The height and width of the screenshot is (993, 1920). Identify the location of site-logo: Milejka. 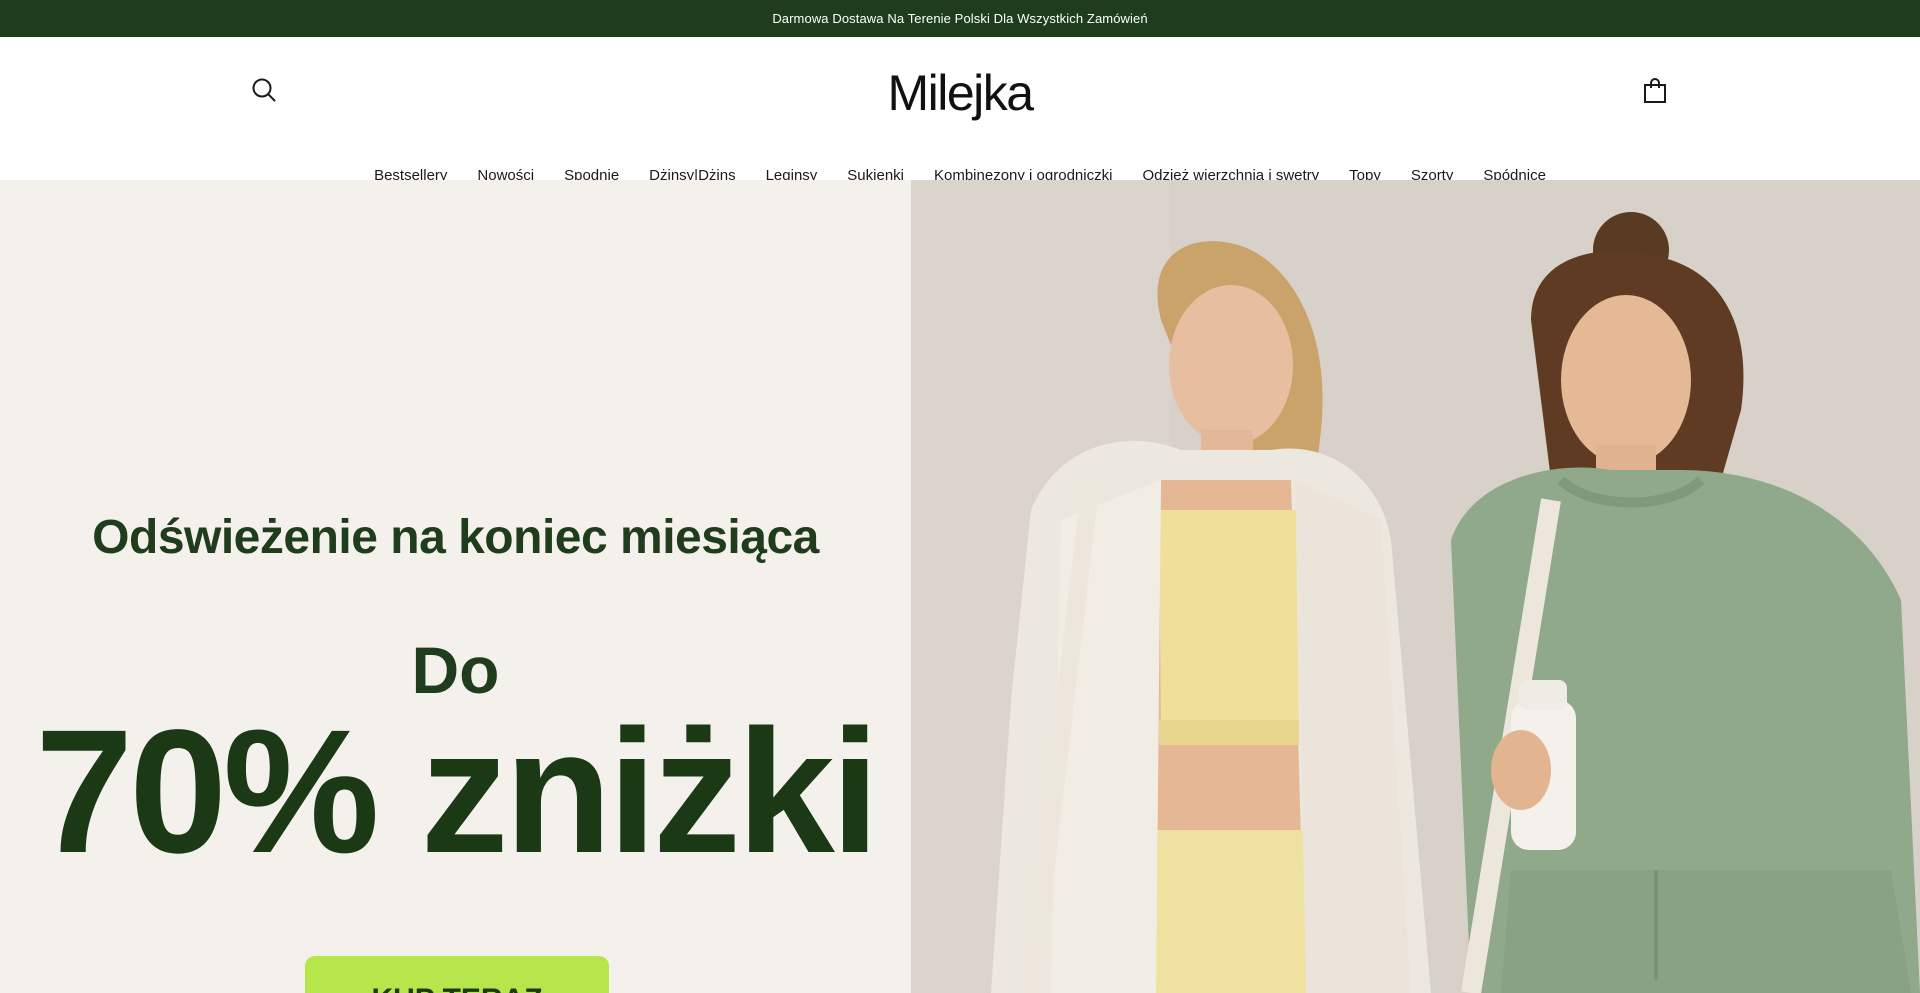
(960, 93).